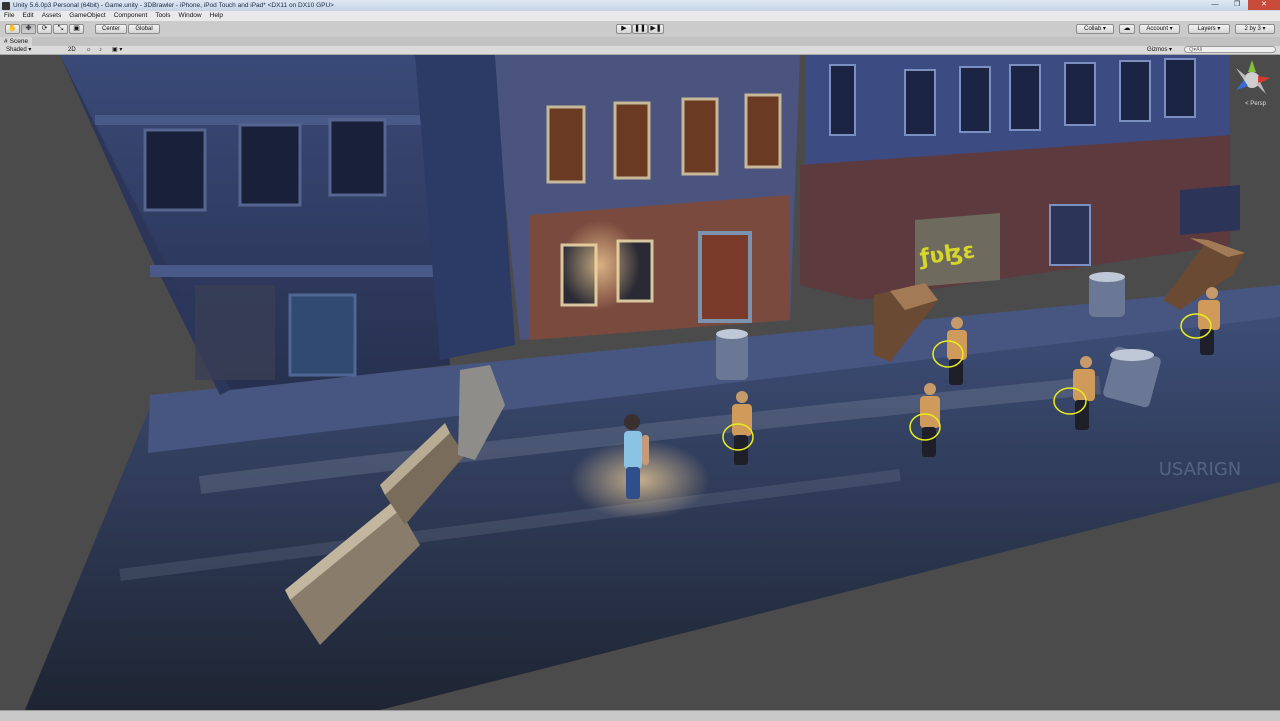  Describe the element at coordinates (1159, 50) in the screenshot. I see `gizmos-dropdown: Gizmos ▾` at that location.